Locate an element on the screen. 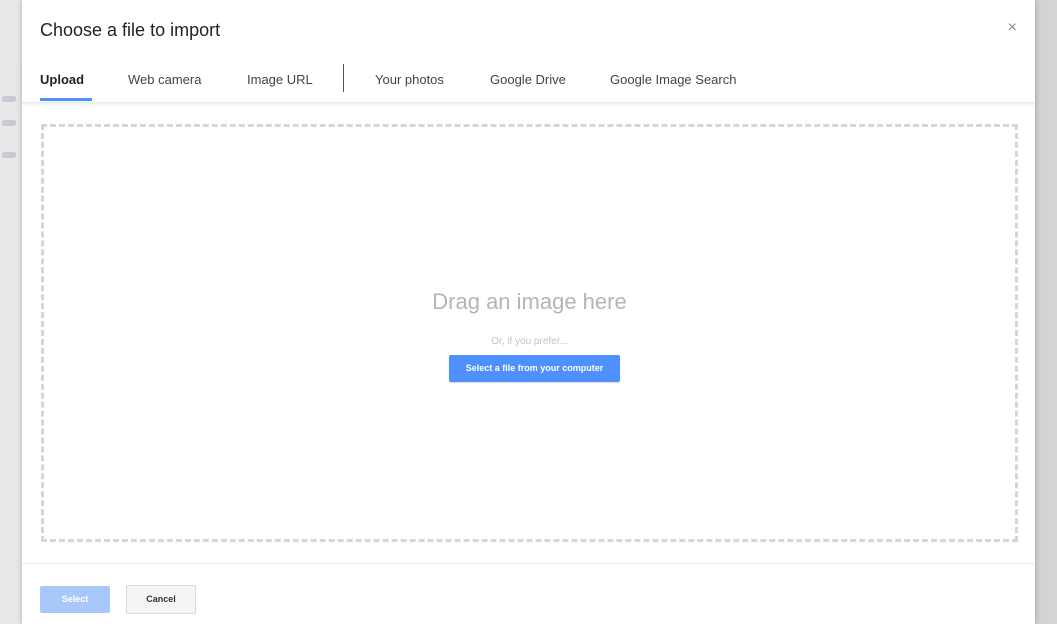 This screenshot has width=1057, height=624. close-icon: × is located at coordinates (1012, 28).